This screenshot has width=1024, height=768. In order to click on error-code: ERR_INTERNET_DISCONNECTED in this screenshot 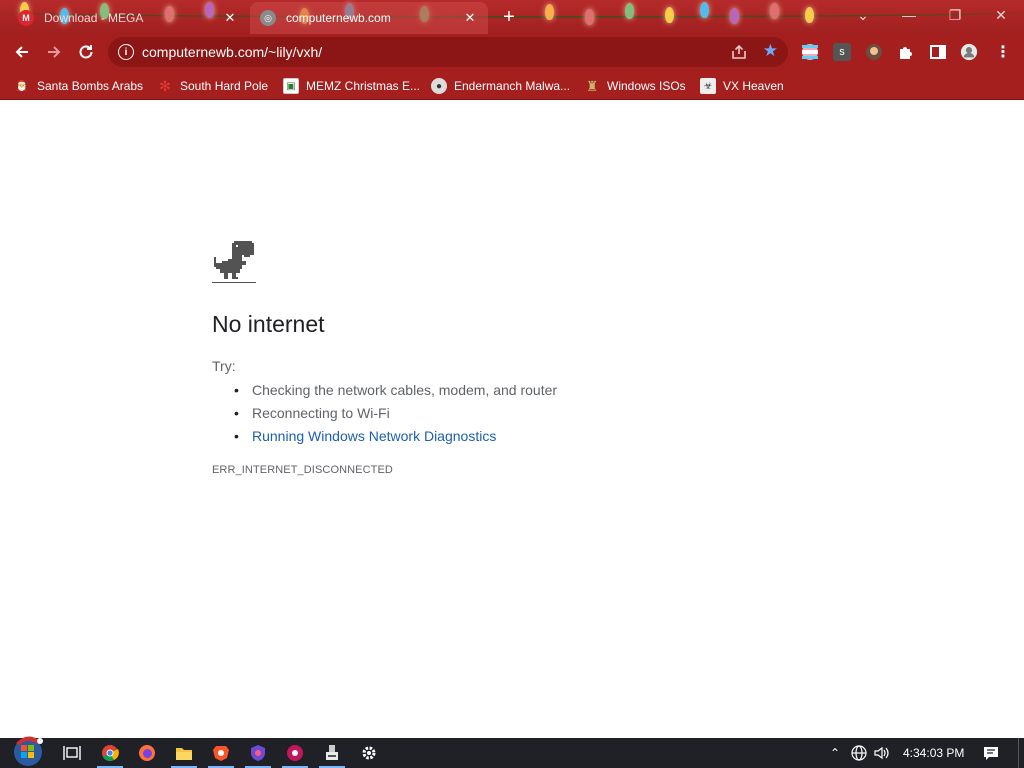, I will do `click(302, 470)`.